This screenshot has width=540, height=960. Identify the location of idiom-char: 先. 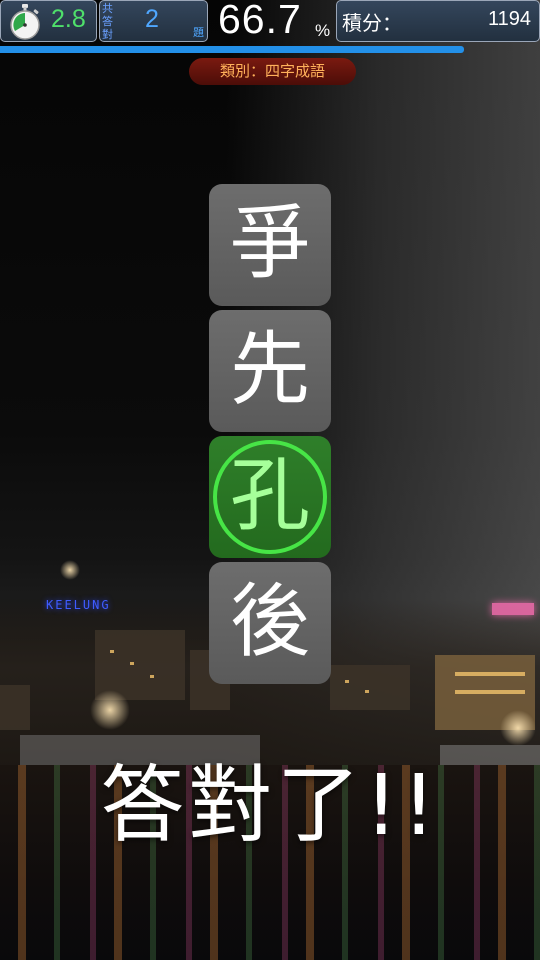
(270, 369).